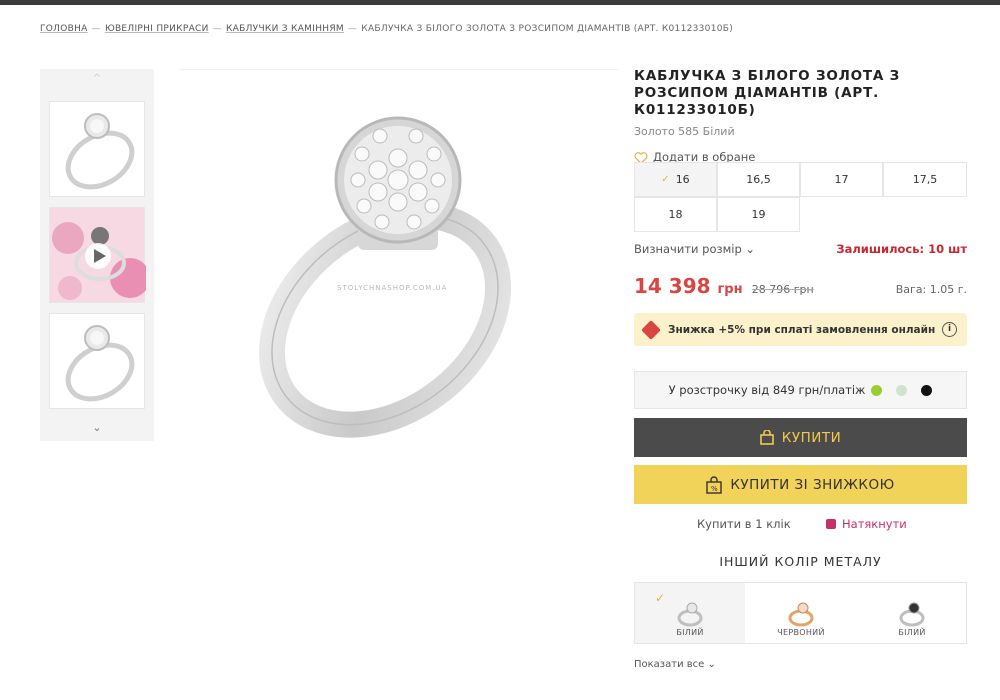 This screenshot has width=1000, height=700. Describe the element at coordinates (651, 329) in the screenshot. I see `discount-tag-icon` at that location.